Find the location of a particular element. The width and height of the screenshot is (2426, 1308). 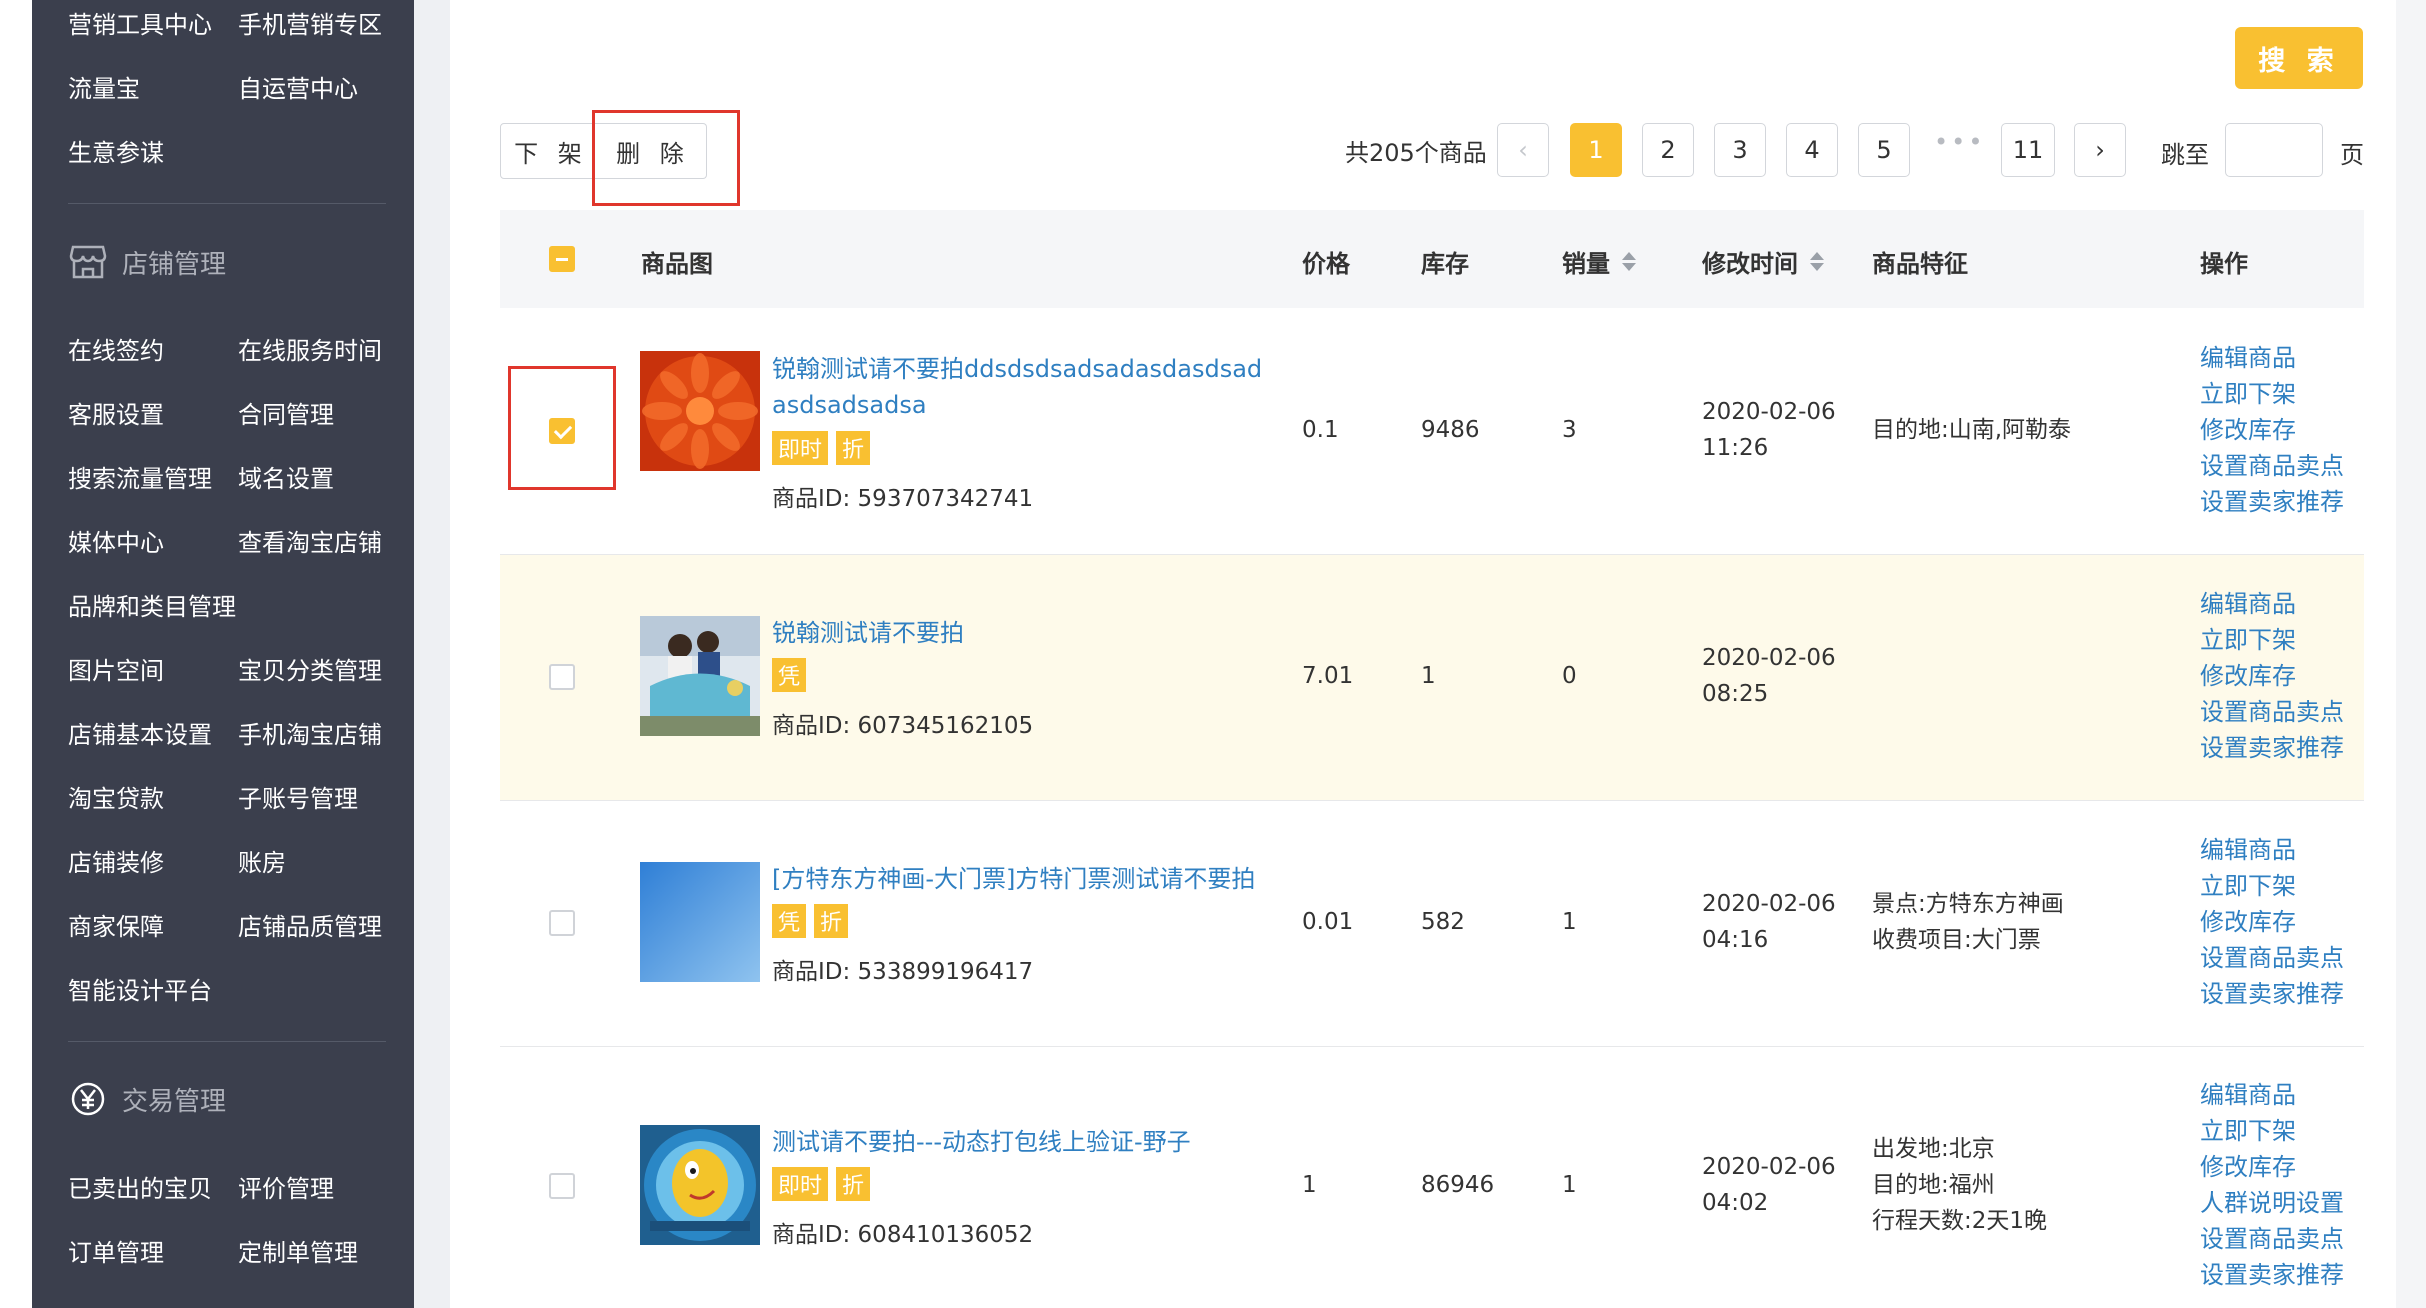

menu-item-traffic-treasure: 流量宝 is located at coordinates (153, 86).